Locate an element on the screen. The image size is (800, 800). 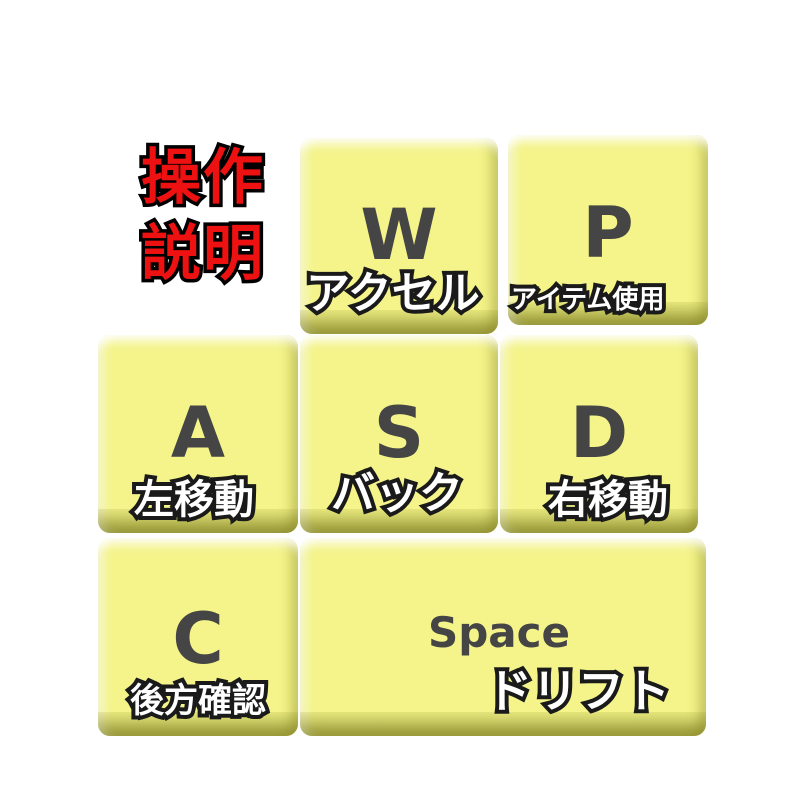
controls-title: 操作 説明 is located at coordinates (203, 216).